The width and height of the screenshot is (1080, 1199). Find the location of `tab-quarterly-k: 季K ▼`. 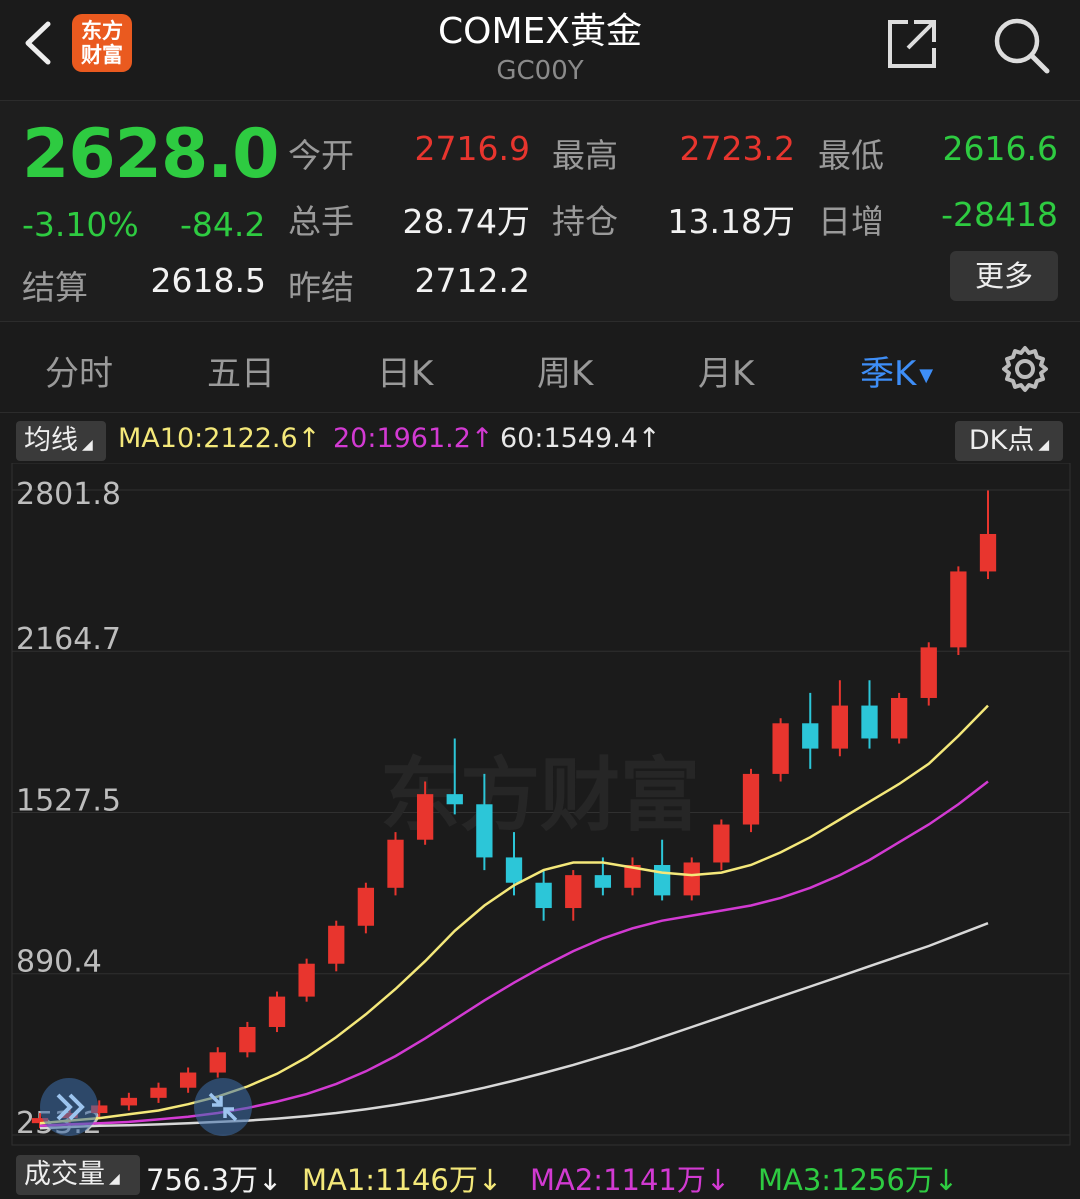

tab-quarterly-k: 季K ▼ is located at coordinates (896, 370).